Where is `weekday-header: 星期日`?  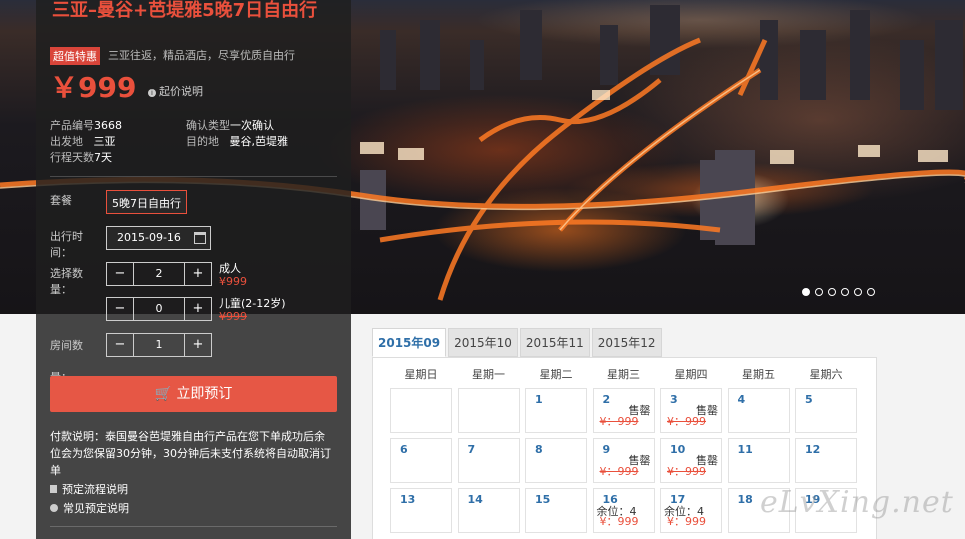
weekday-header: 星期日 is located at coordinates (421, 374).